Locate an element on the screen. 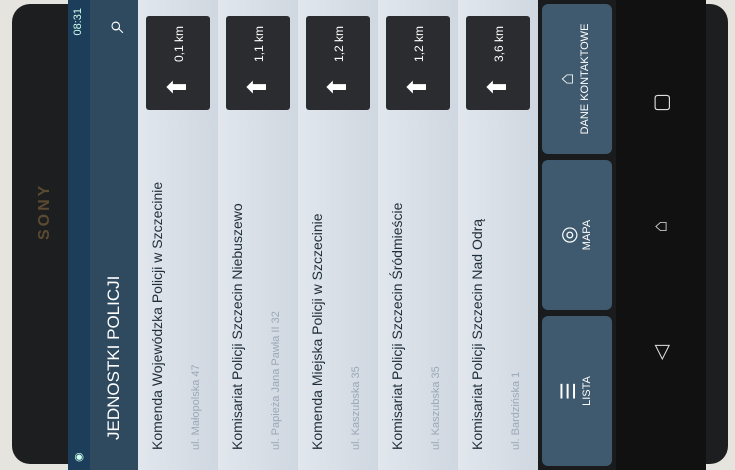 The width and height of the screenshot is (735, 470). station-address: ul. Małopolska 47 is located at coordinates (196, 407).